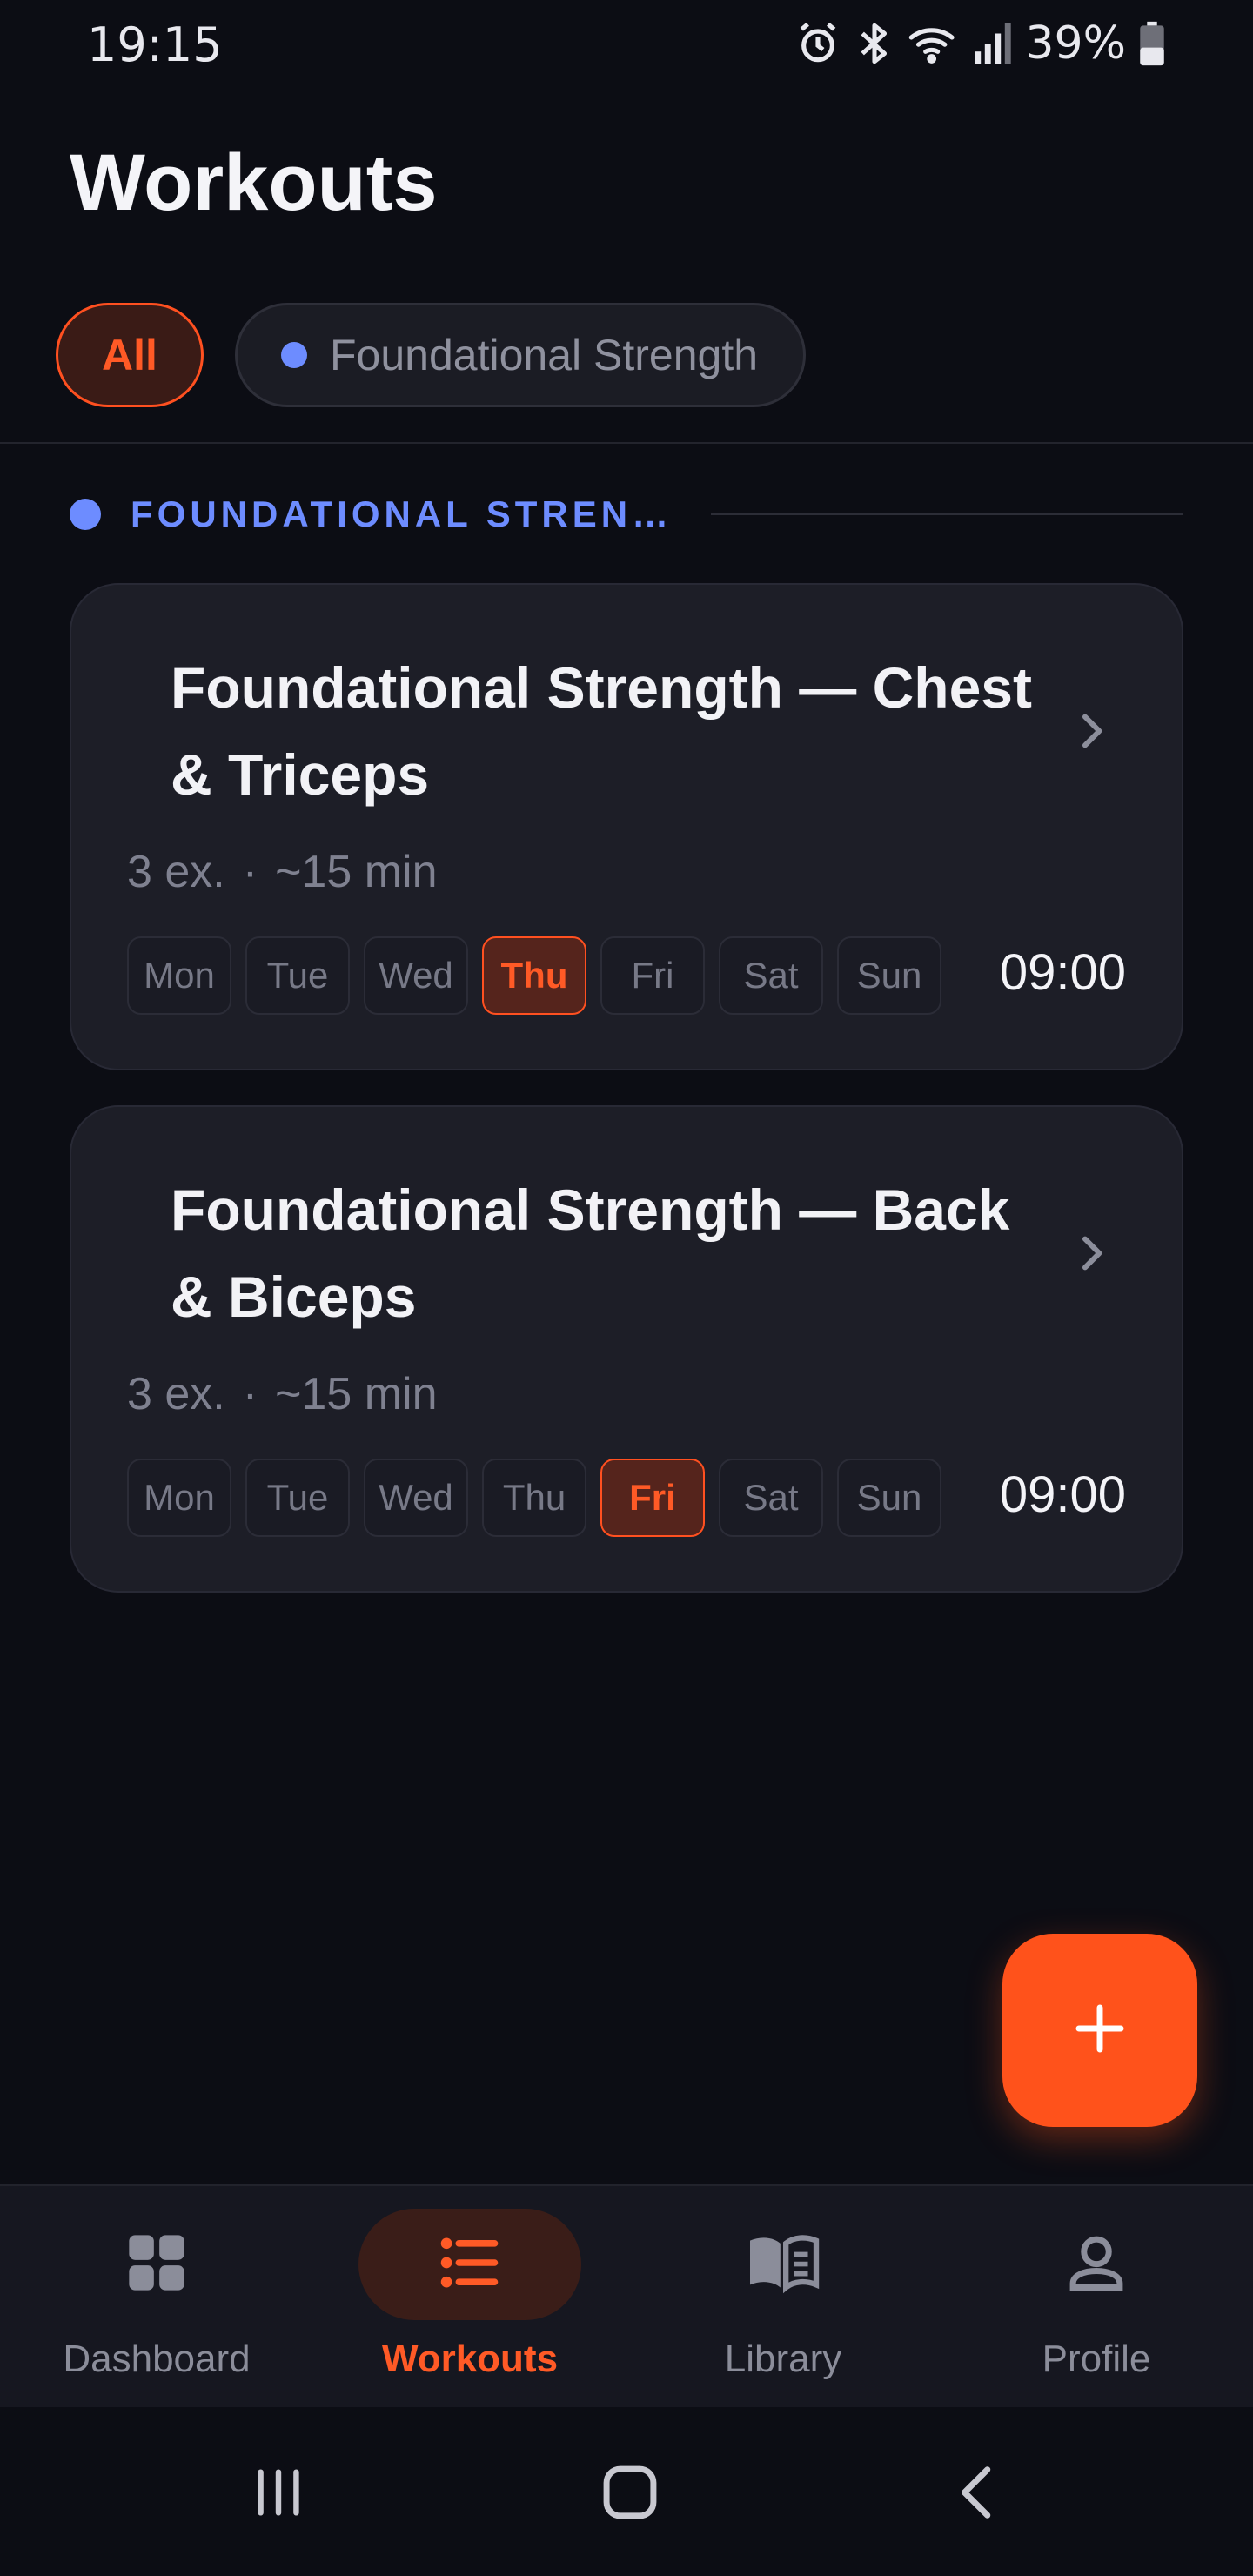  What do you see at coordinates (85, 515) in the screenshot?
I see `section-color-dot` at bounding box center [85, 515].